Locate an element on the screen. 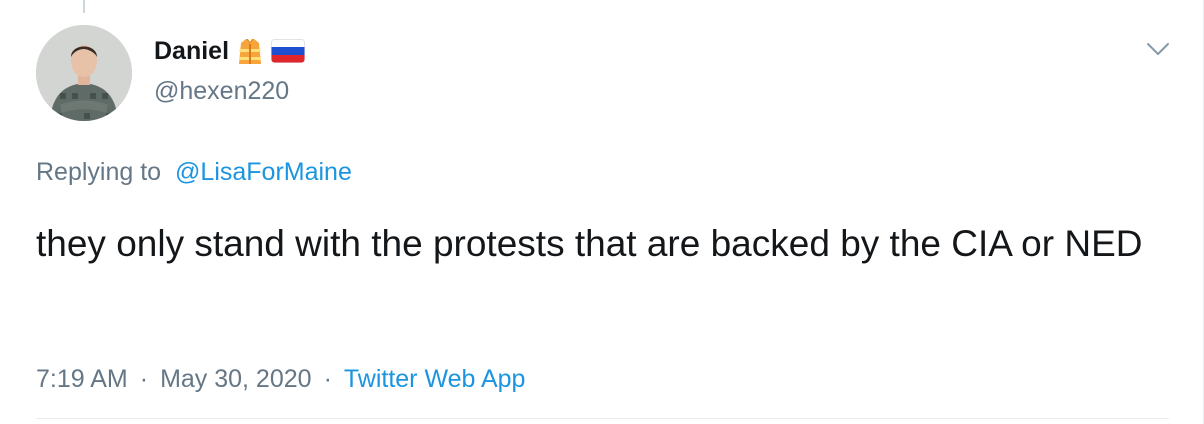  replying-to-line: Replying to @LisaForMaine is located at coordinates (194, 172).